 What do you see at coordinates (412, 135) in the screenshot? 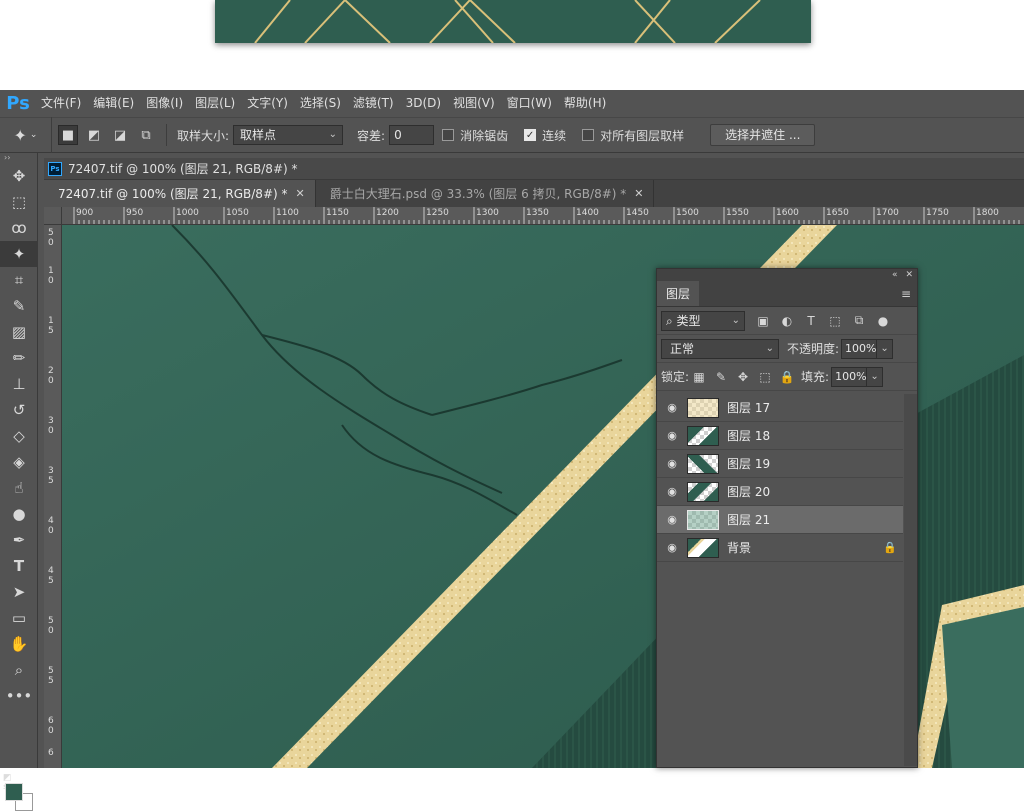
I see `tolerance-input: 0` at bounding box center [412, 135].